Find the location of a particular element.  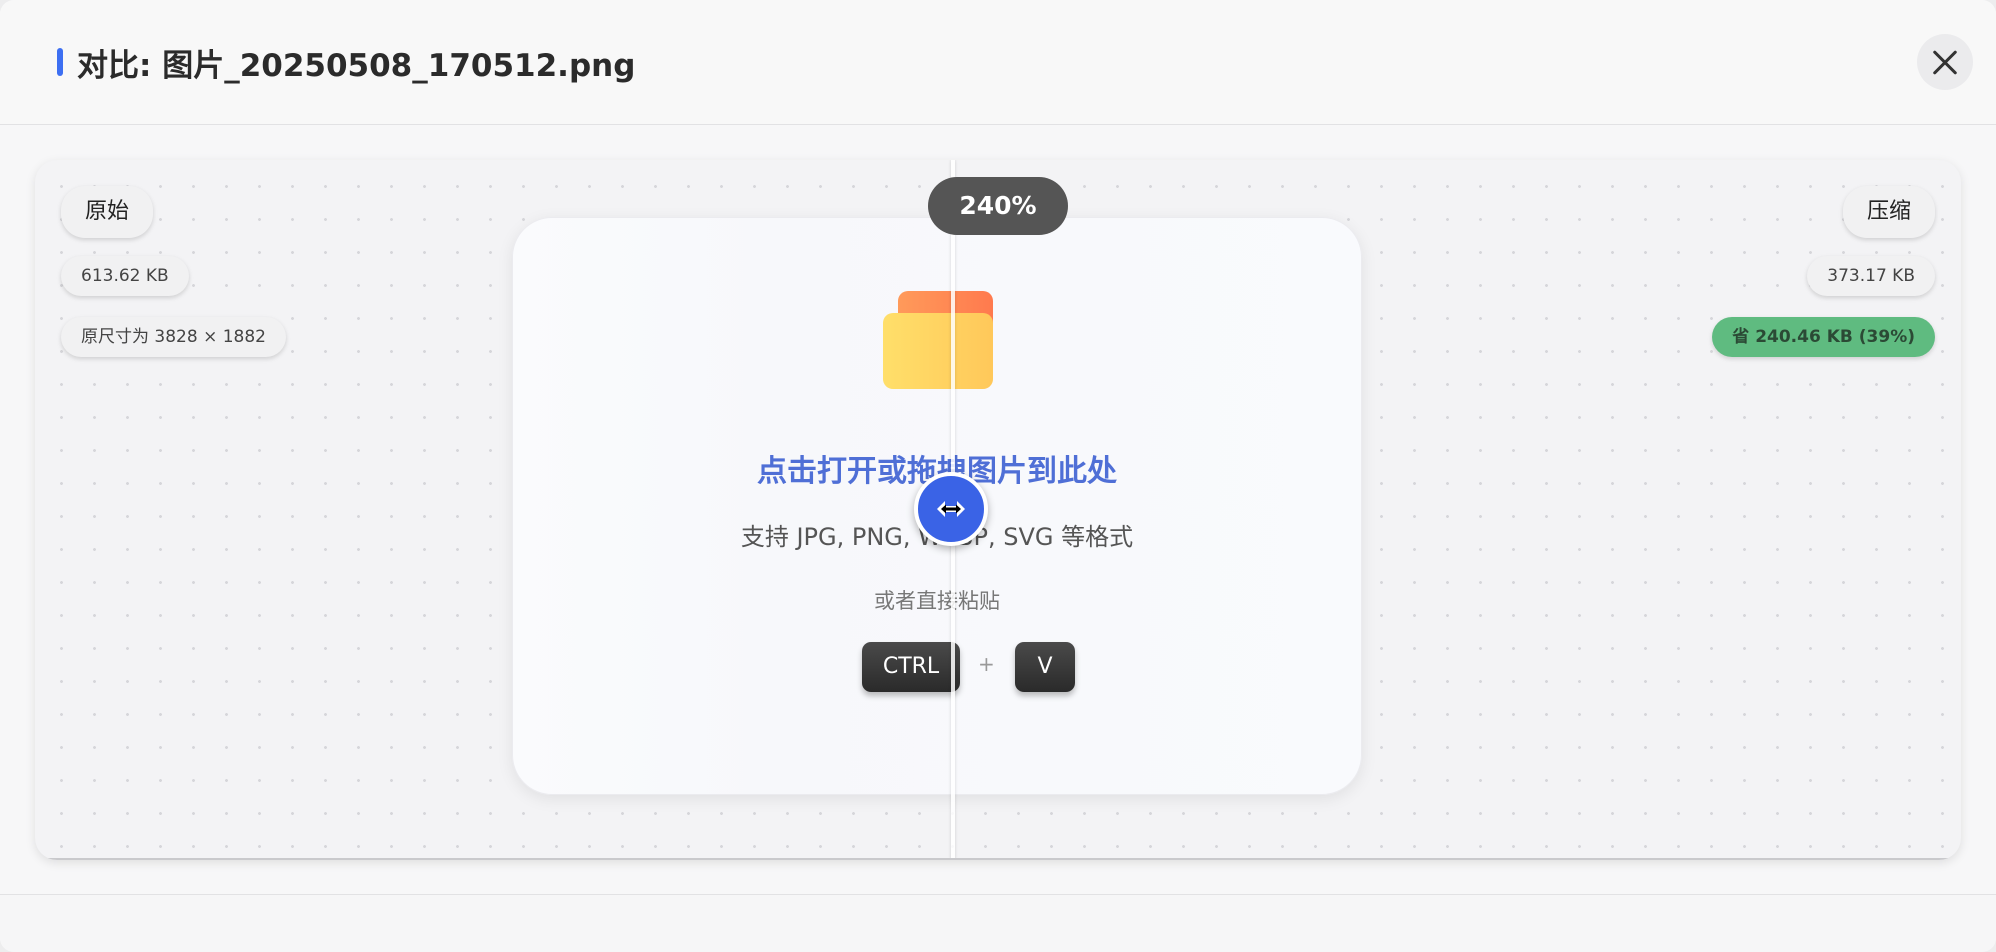

stage-bottom-border is located at coordinates (998, 859).